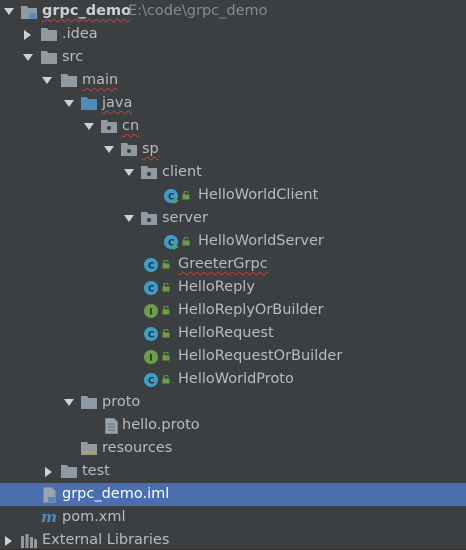  Describe the element at coordinates (233, 517) in the screenshot. I see `tree-row-pom-xml: m pom.xml` at that location.